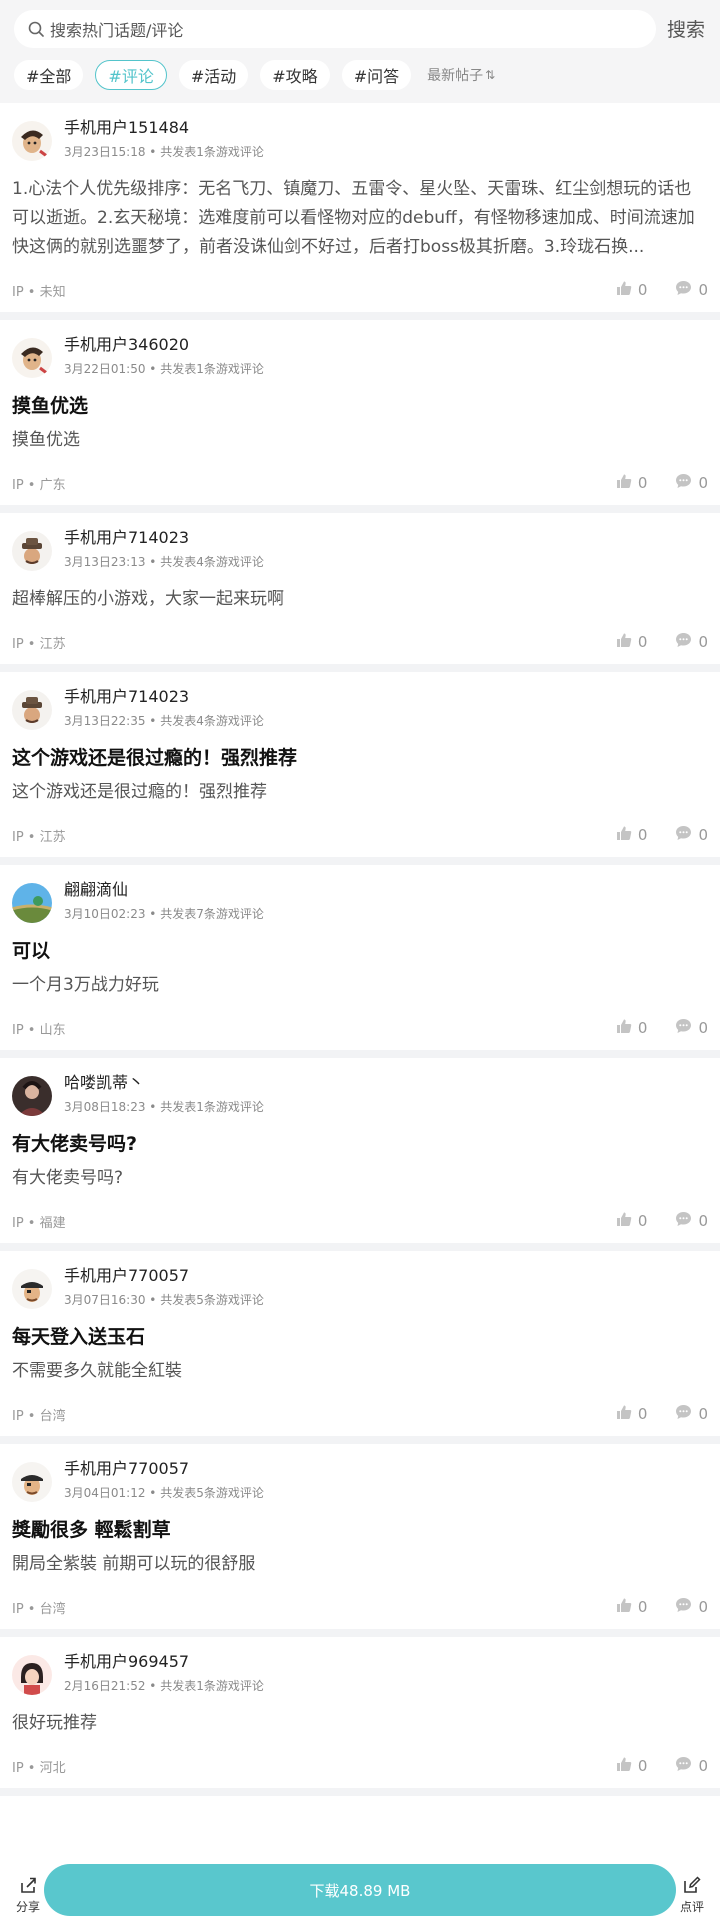 The height and width of the screenshot is (1923, 720). What do you see at coordinates (155, 758) in the screenshot?
I see `post-title: 这个游戏还是很过瘾的！强烈推荐` at bounding box center [155, 758].